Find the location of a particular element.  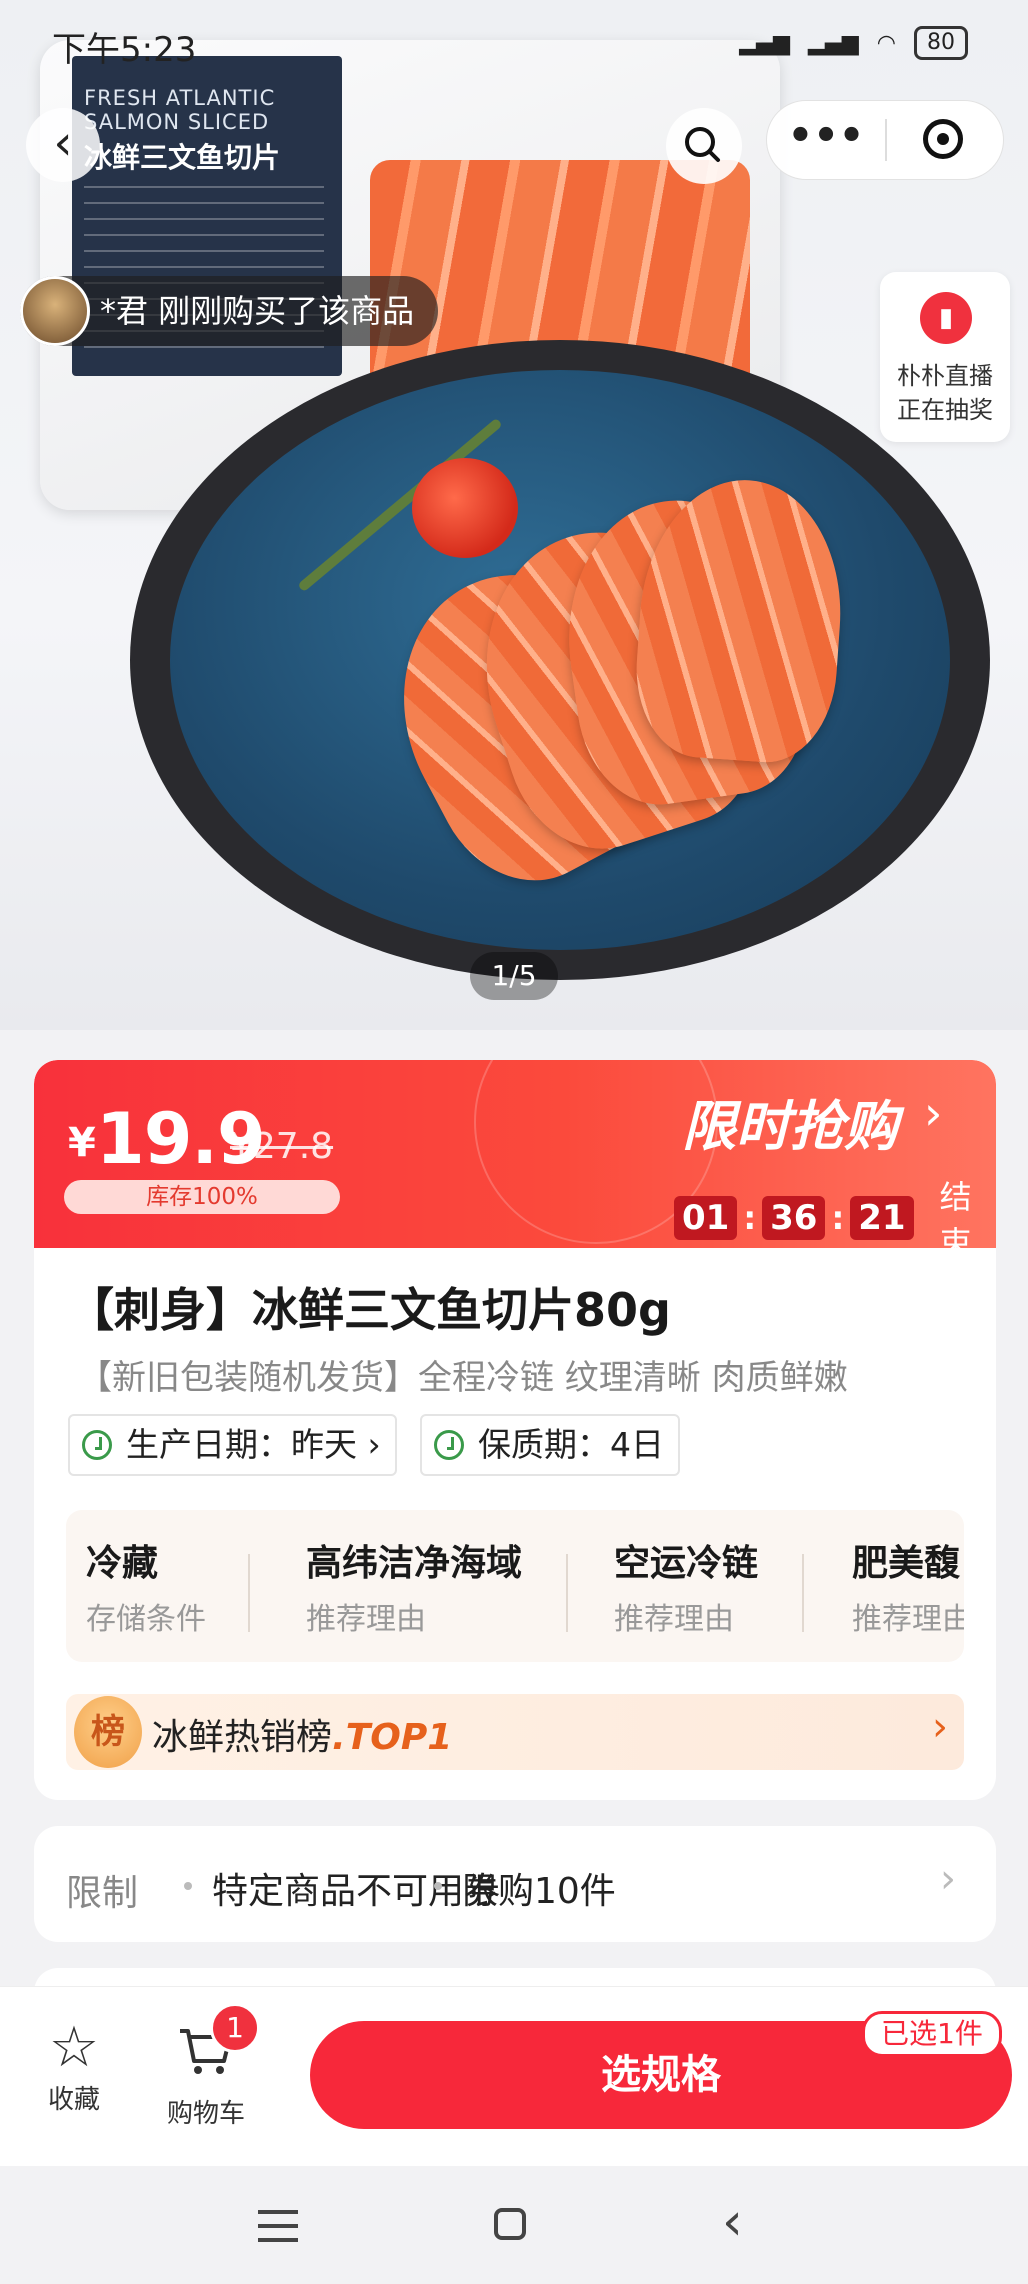

product-subtitle: 【新旧包装随机发货】全程冷链 纹理清晰 肉质鲜嫩 is located at coordinates (463, 1378).